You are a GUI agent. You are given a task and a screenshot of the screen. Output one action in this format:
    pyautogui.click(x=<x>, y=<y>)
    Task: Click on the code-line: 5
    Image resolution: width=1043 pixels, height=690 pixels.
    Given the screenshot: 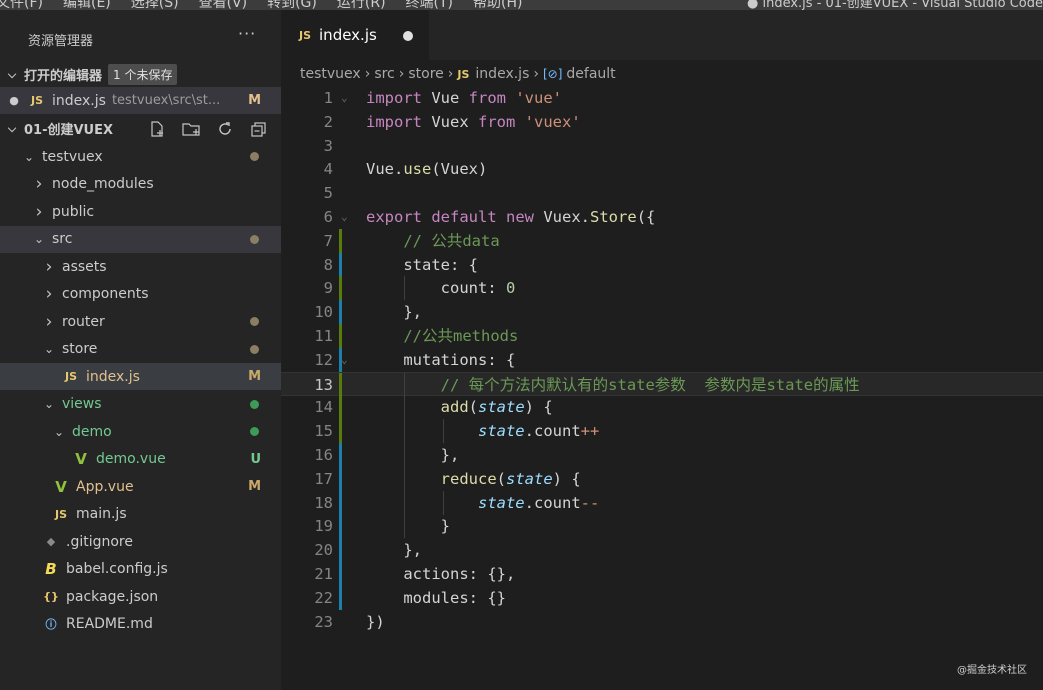 What is the action you would take?
    pyautogui.click(x=662, y=193)
    